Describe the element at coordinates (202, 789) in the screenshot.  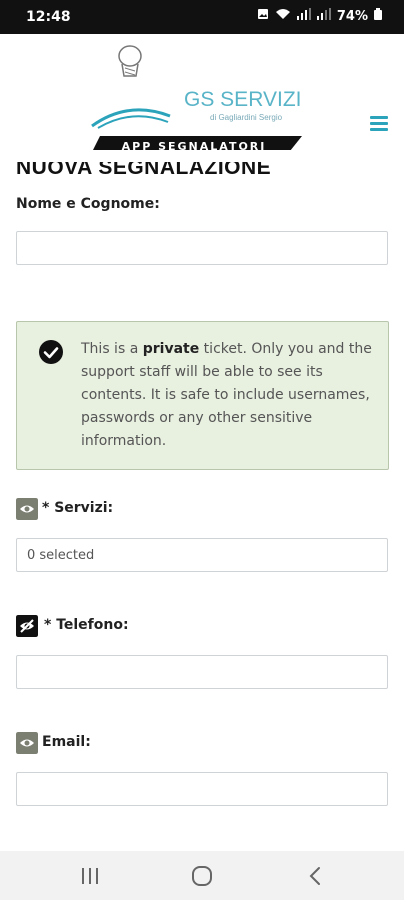
I see `email-input` at that location.